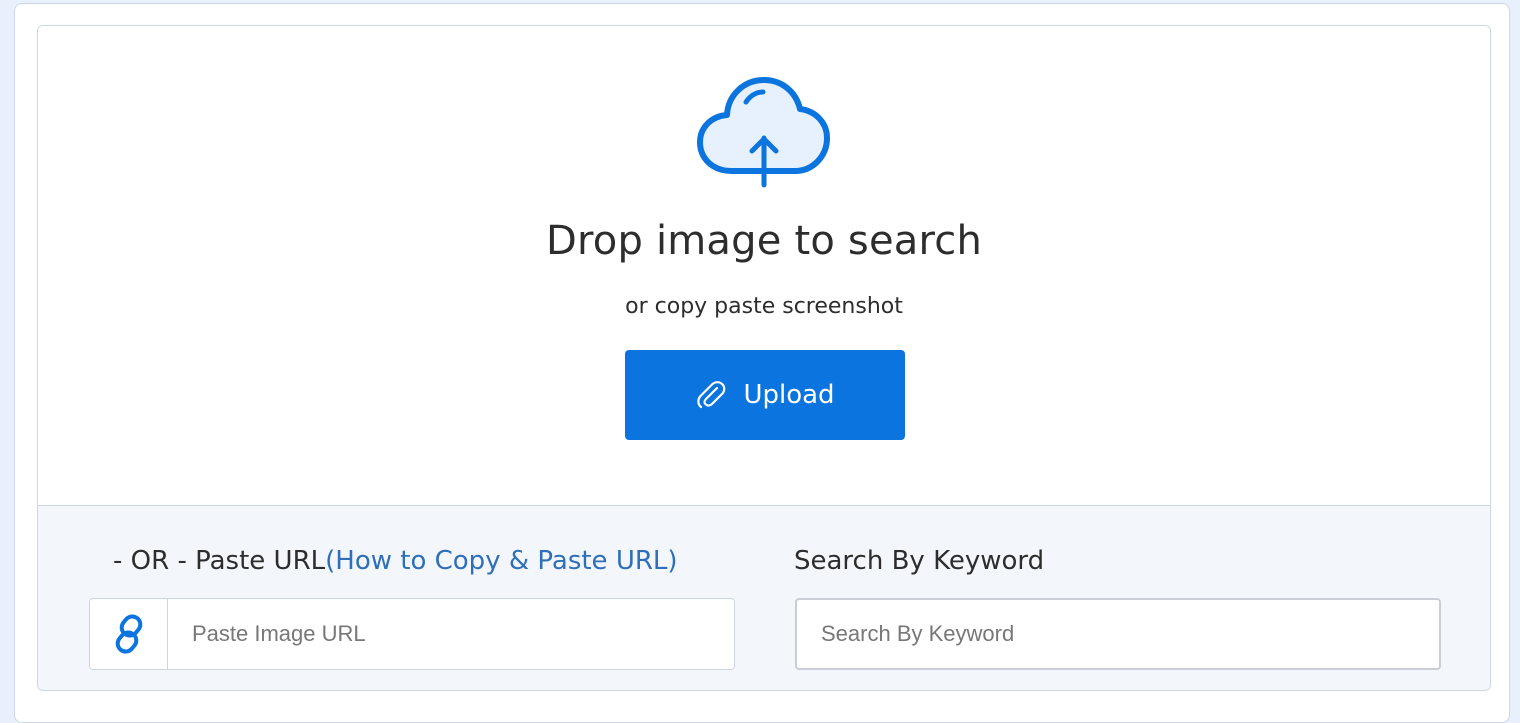 This screenshot has width=1520, height=723. What do you see at coordinates (789, 395) in the screenshot?
I see `upload-button-label: Upload` at bounding box center [789, 395].